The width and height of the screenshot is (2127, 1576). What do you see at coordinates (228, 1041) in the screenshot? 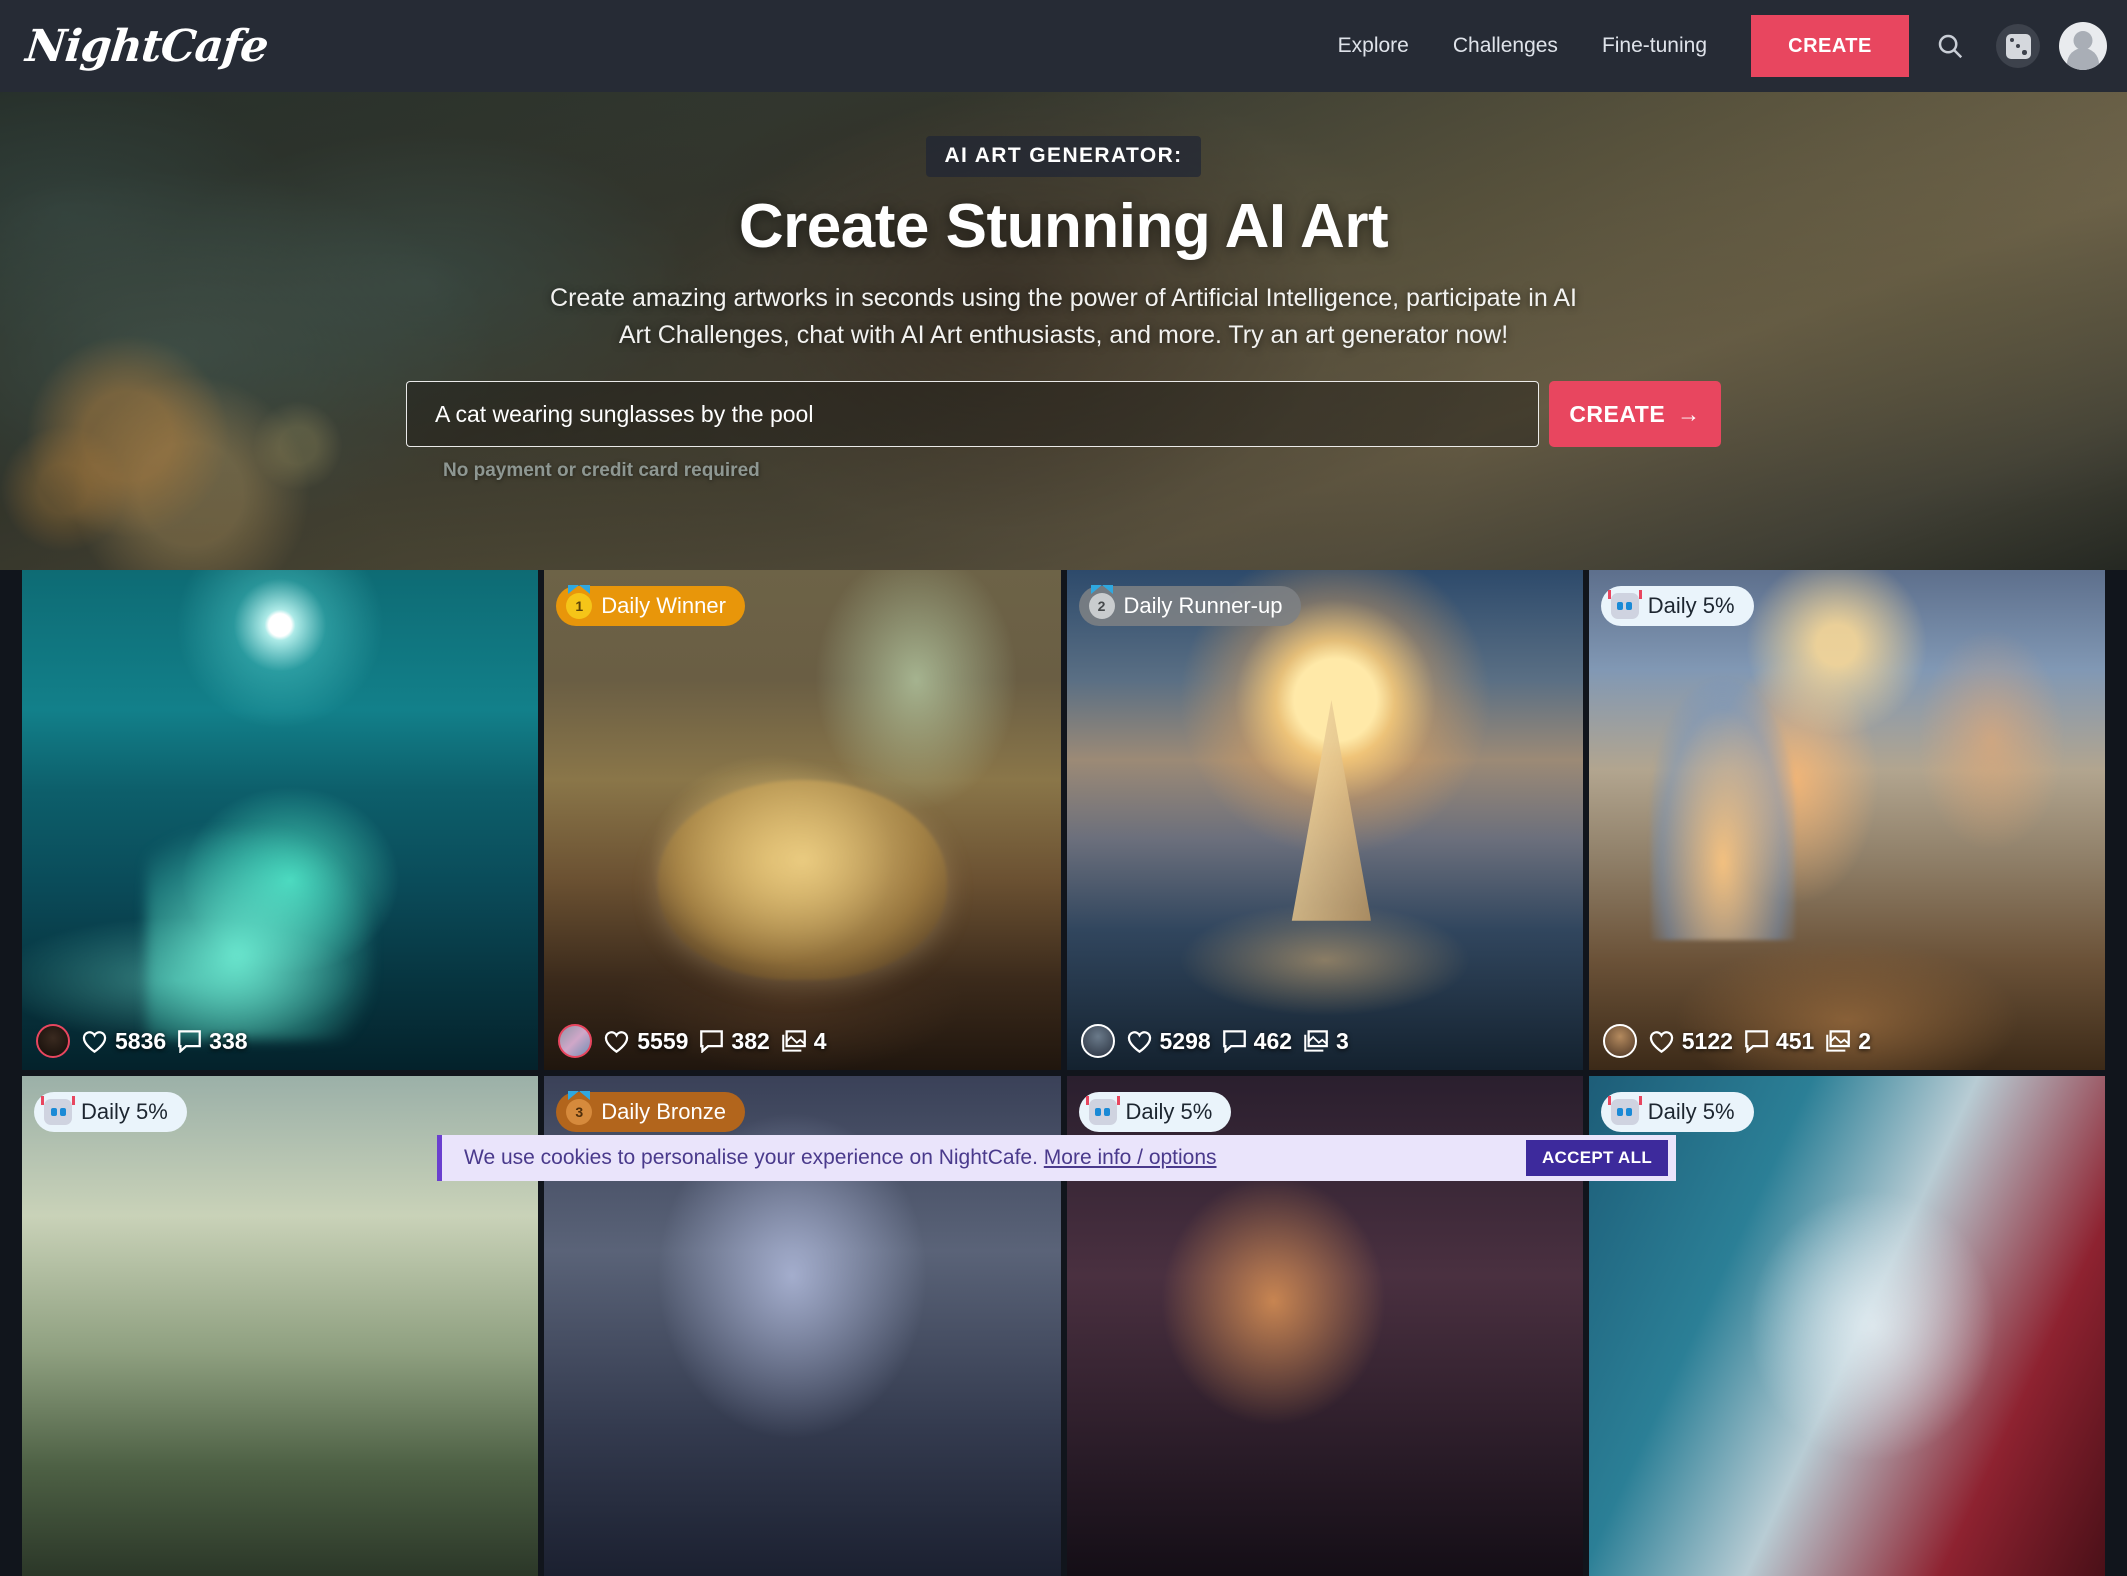
I see `comment-count: 338` at bounding box center [228, 1041].